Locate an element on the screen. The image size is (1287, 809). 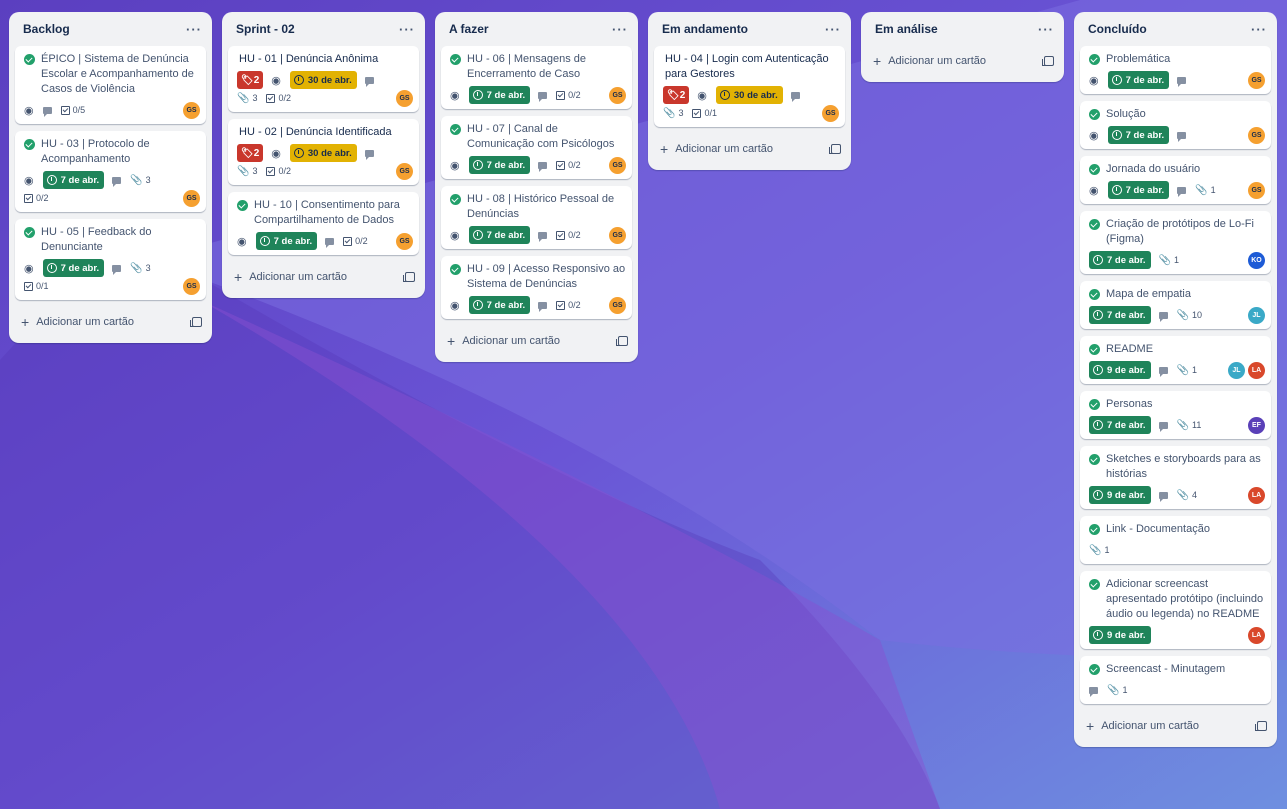
card: README 9 de abr. 📎 1 JL LA is located at coordinates (1175, 360).